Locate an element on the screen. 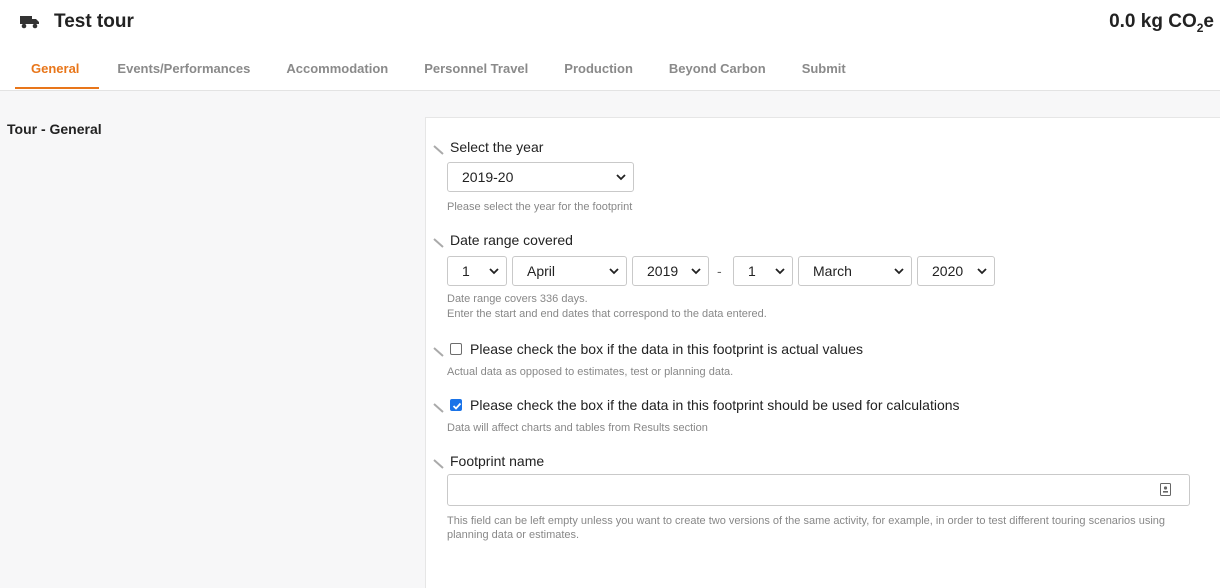 This screenshot has width=1220, height=588. section-title: Tour - General is located at coordinates (54, 129).